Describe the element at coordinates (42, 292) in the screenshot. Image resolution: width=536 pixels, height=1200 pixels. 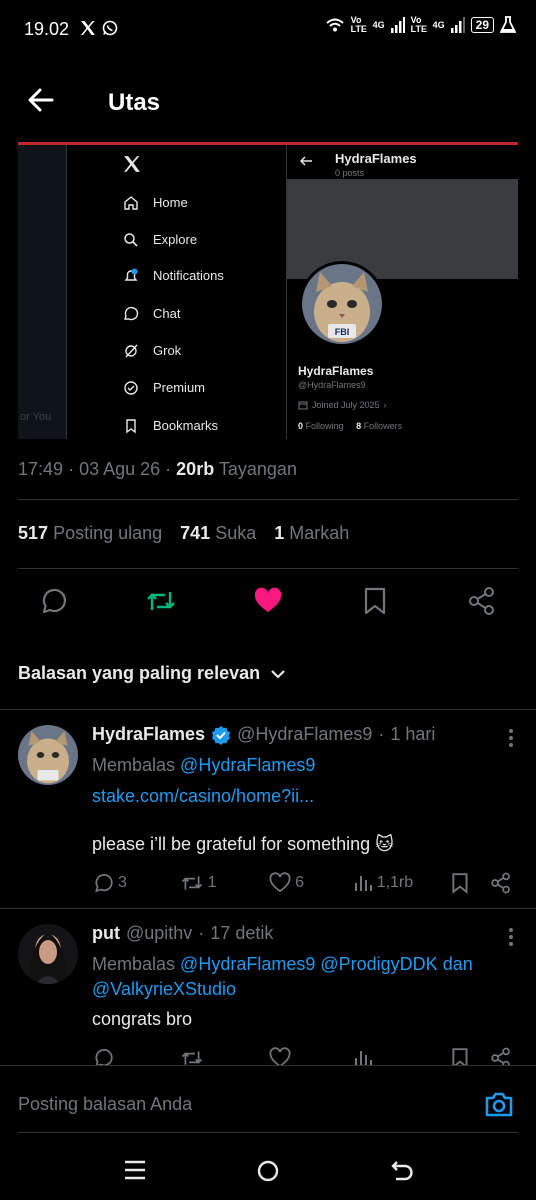
I see `media-left-column: or You` at that location.